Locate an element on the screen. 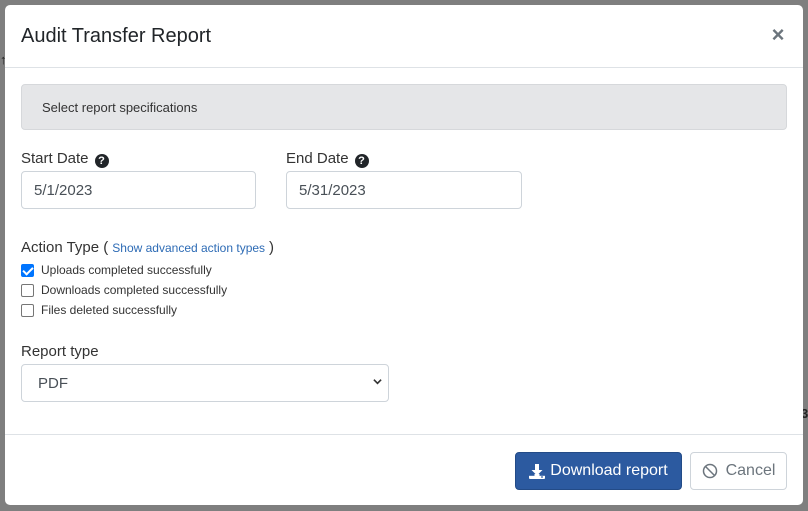 The image size is (808, 511). end-date-label-text: End Date is located at coordinates (317, 158).